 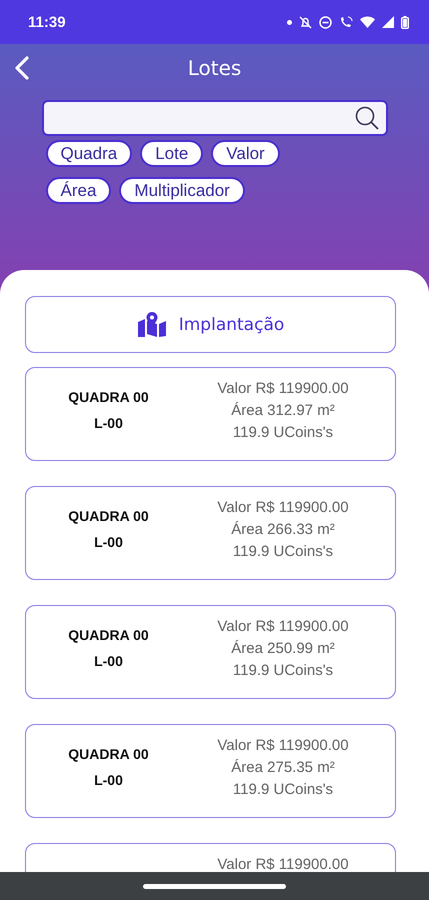 What do you see at coordinates (388, 22) in the screenshot?
I see `signal-icon` at bounding box center [388, 22].